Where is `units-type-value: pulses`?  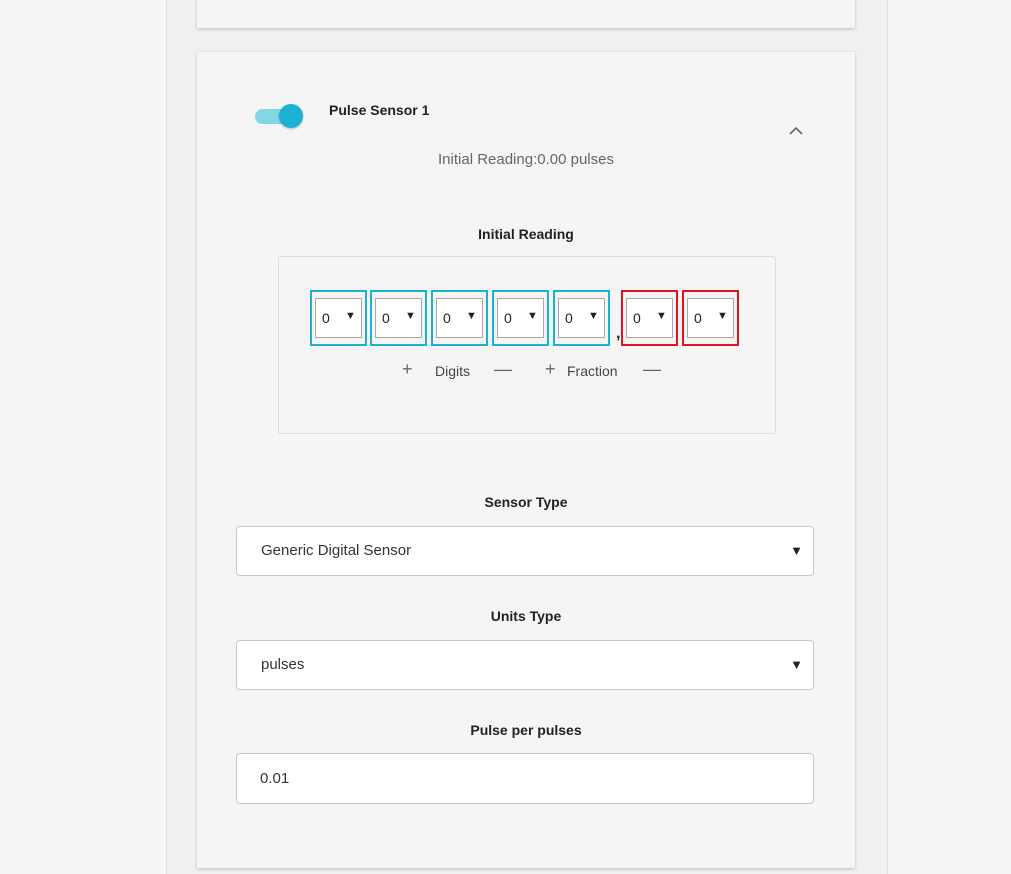 units-type-value: pulses is located at coordinates (283, 664).